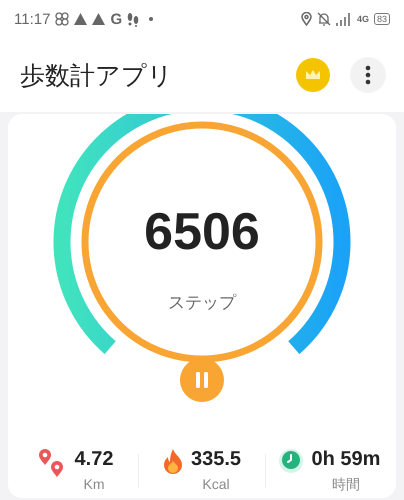  What do you see at coordinates (202, 232) in the screenshot?
I see `step-count: 6506` at bounding box center [202, 232].